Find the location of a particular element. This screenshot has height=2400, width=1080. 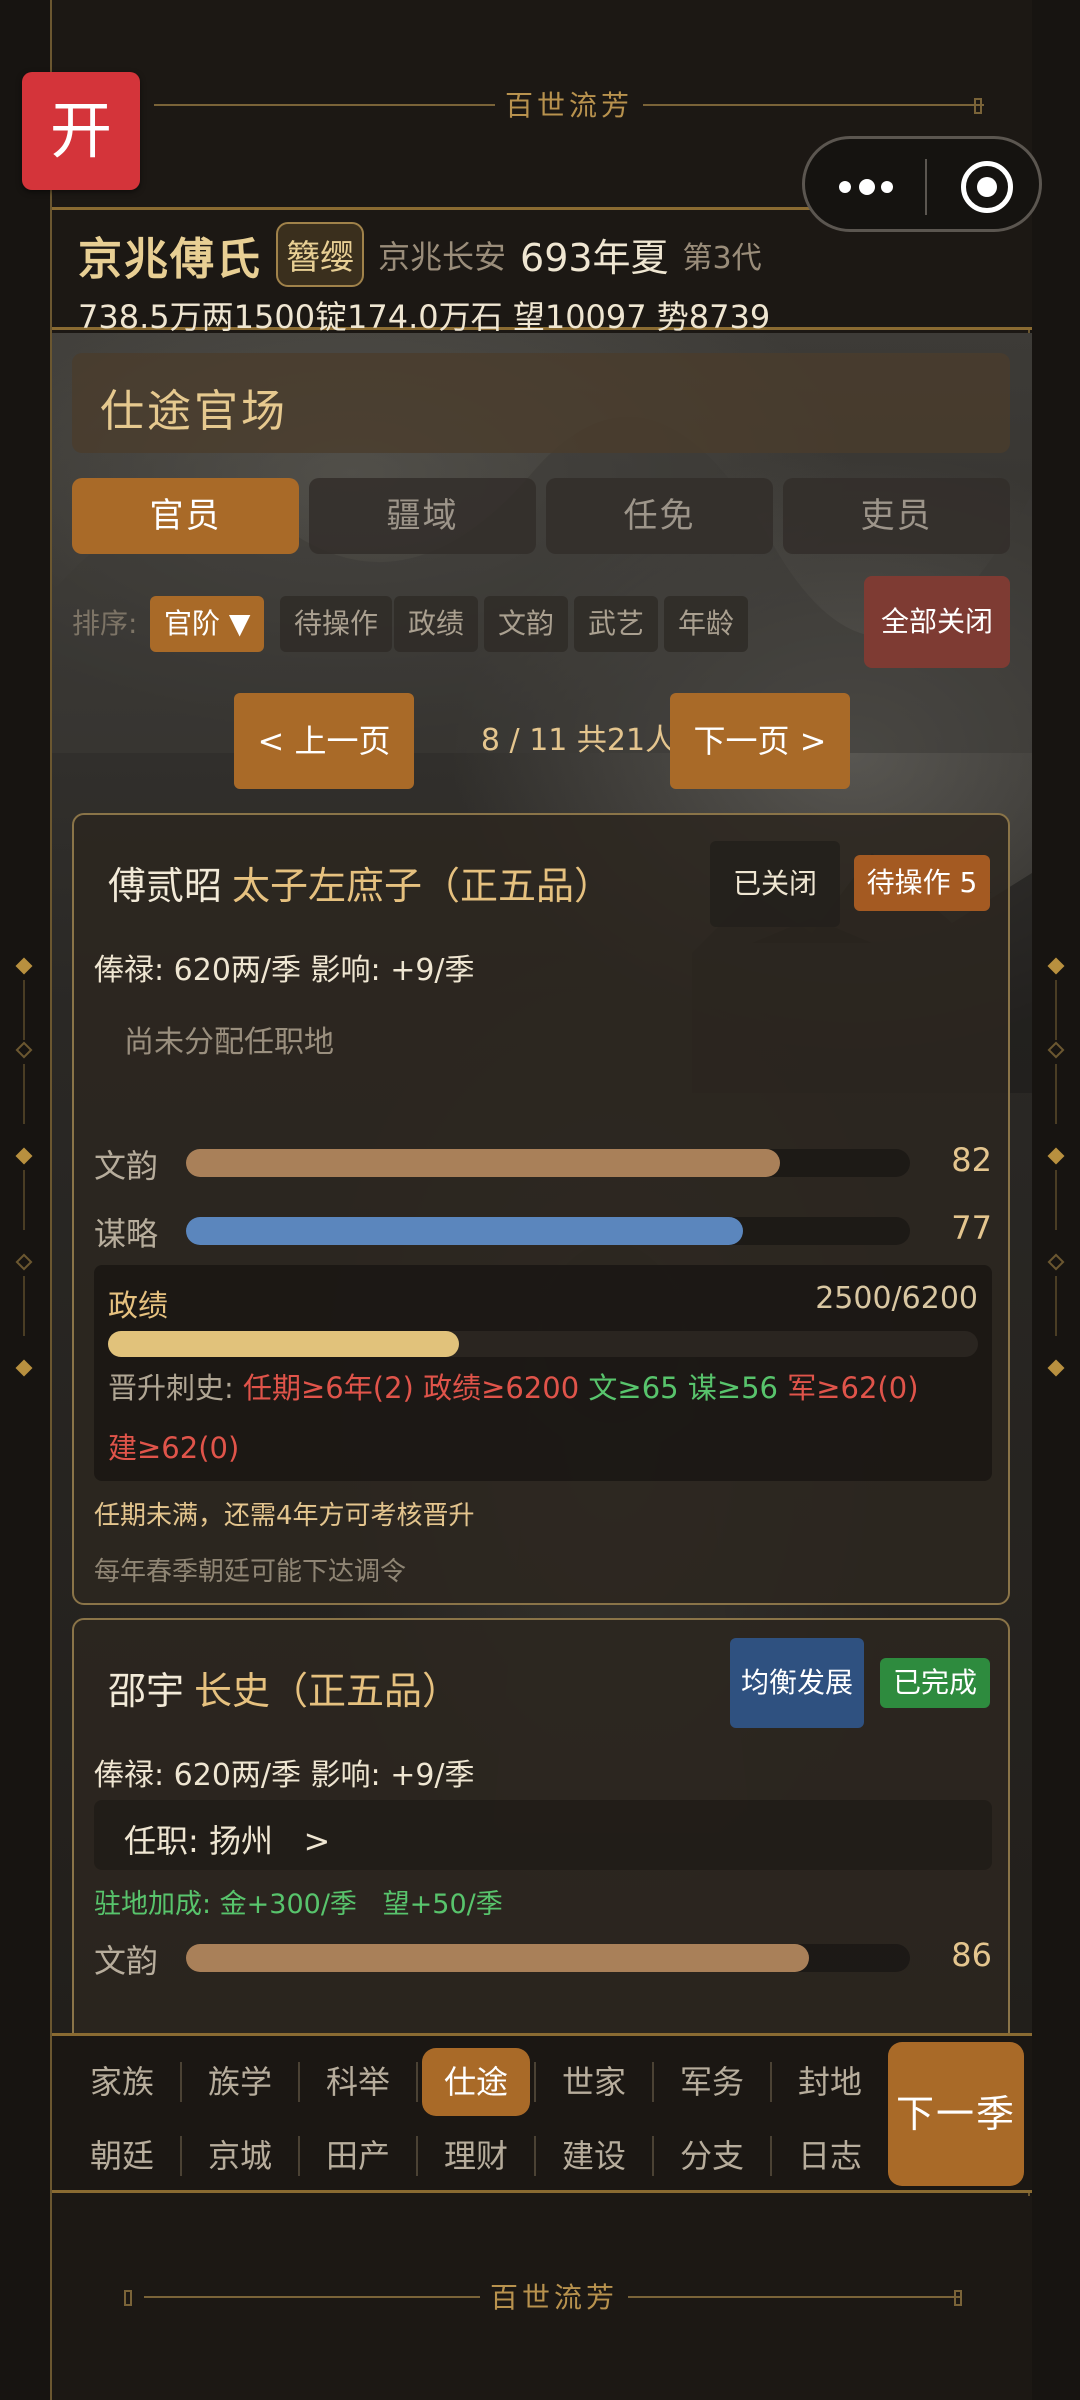

transfer-note: 每年春季朝廷可能下达调令 is located at coordinates (250, 1572).